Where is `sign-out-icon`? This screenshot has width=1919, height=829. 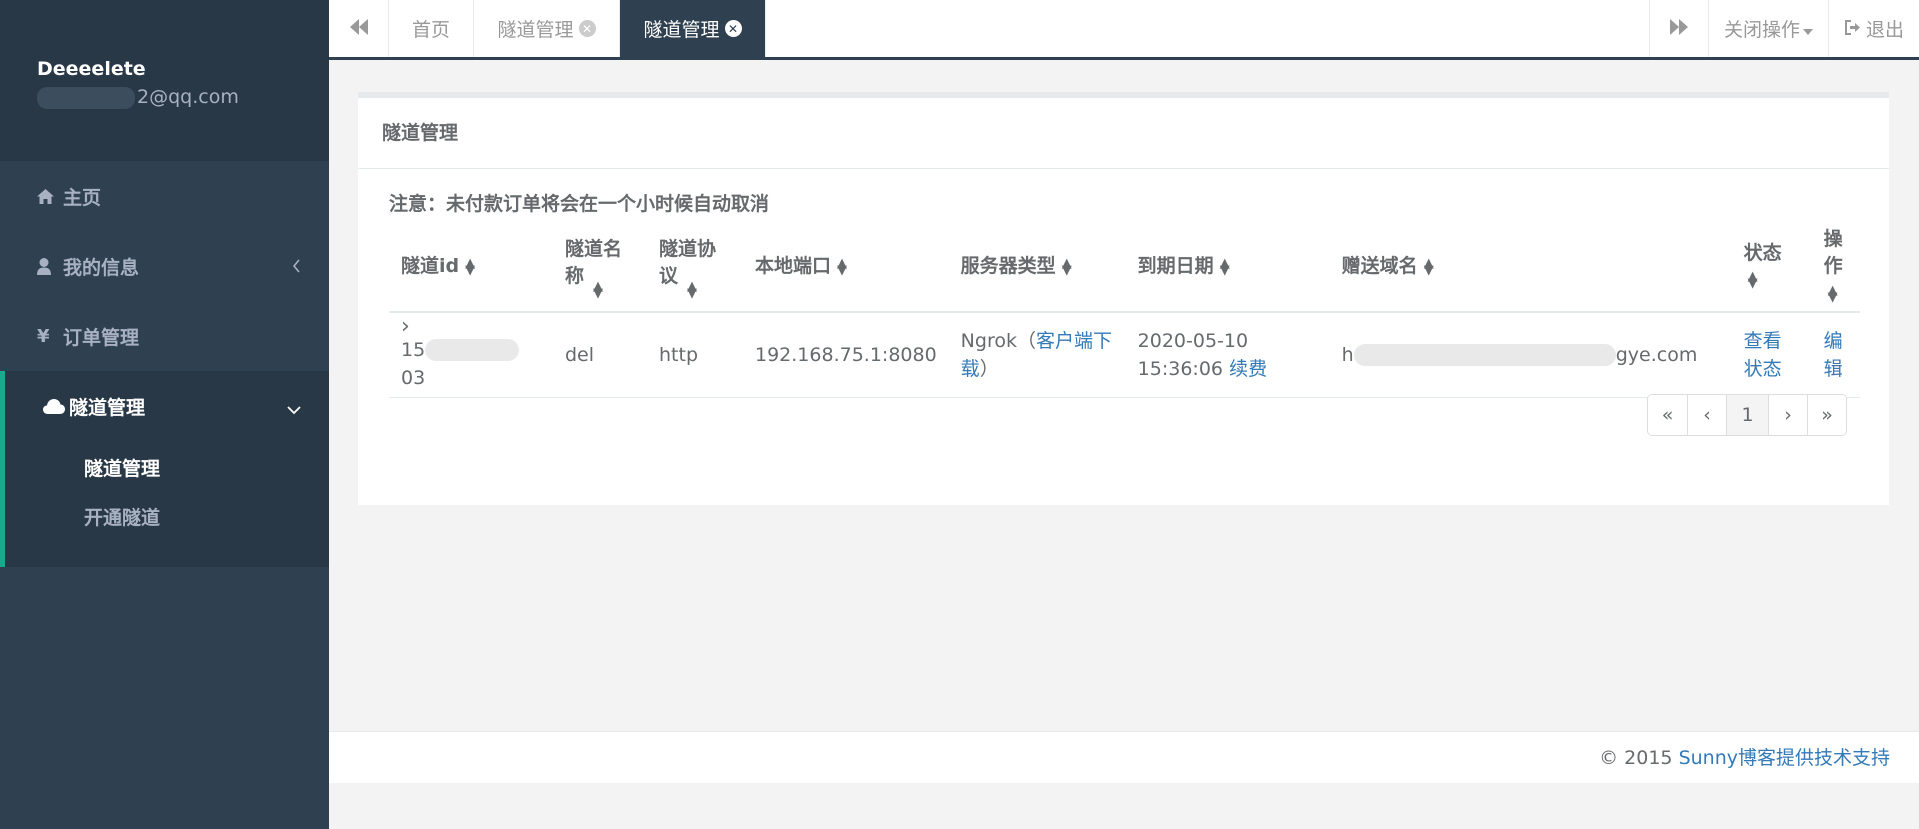 sign-out-icon is located at coordinates (1852, 29).